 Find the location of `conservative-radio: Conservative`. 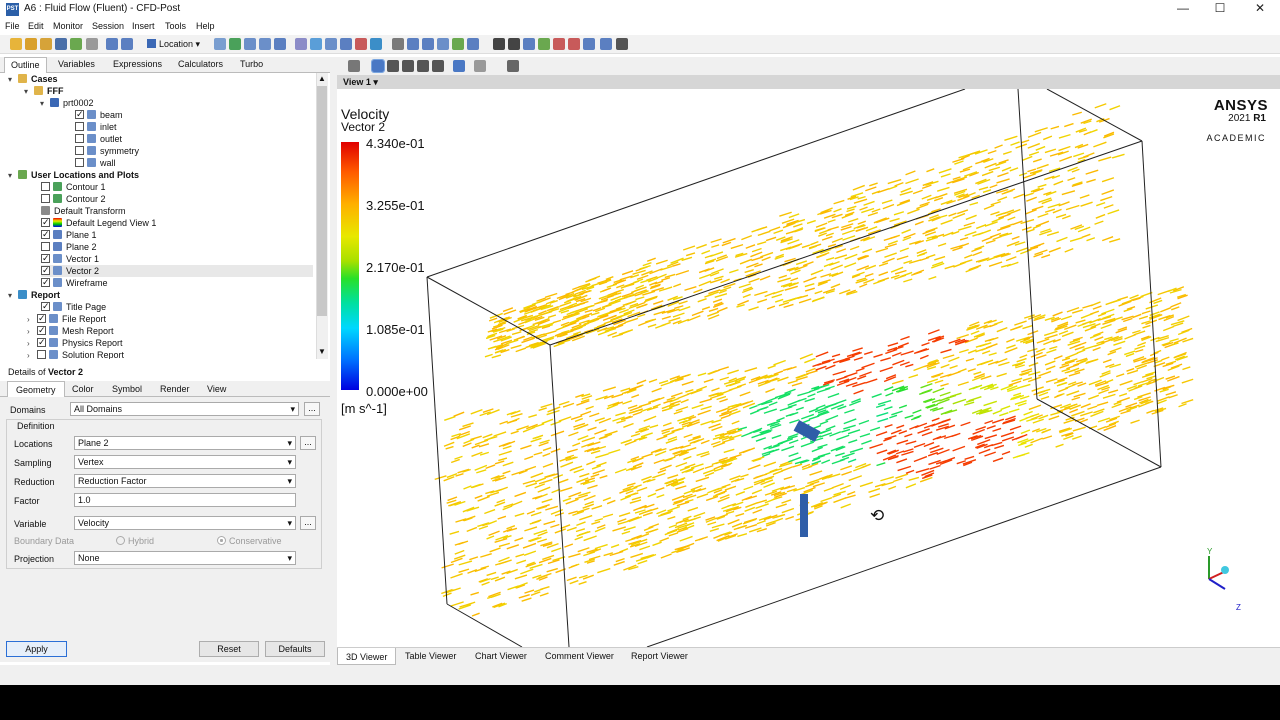

conservative-radio: Conservative is located at coordinates (249, 541).